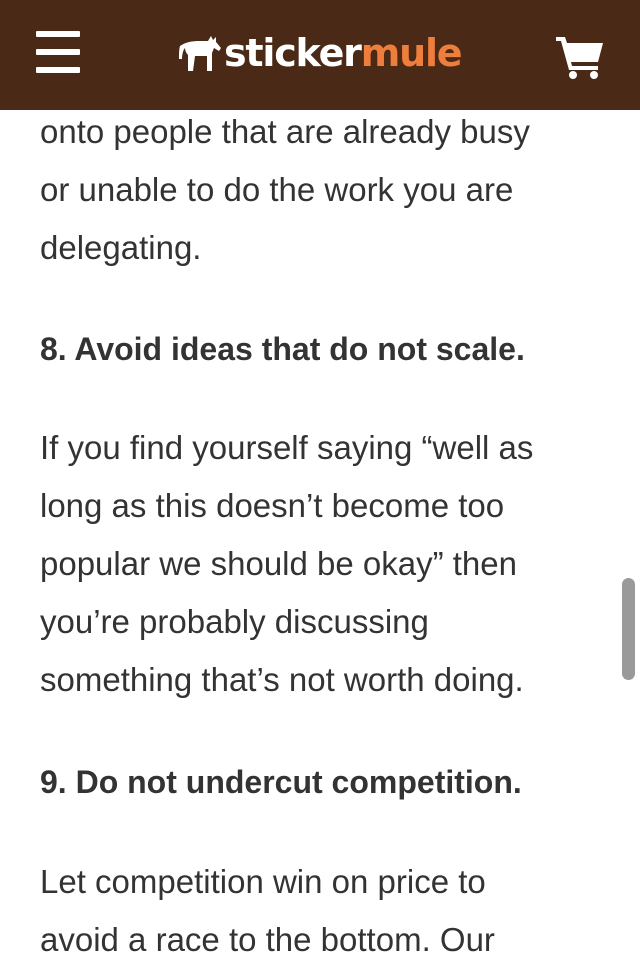 Image resolution: width=640 pixels, height=959 pixels. I want to click on text-line: popular we should be okay” then, so click(278, 563).